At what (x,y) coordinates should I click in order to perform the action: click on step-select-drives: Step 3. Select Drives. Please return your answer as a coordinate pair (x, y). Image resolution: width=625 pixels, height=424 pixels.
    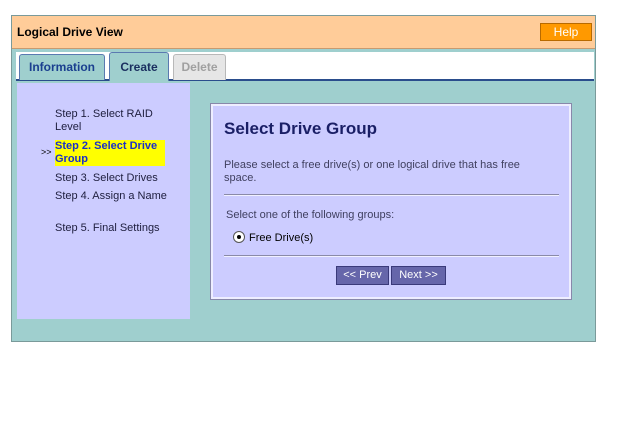
    Looking at the image, I should click on (106, 178).